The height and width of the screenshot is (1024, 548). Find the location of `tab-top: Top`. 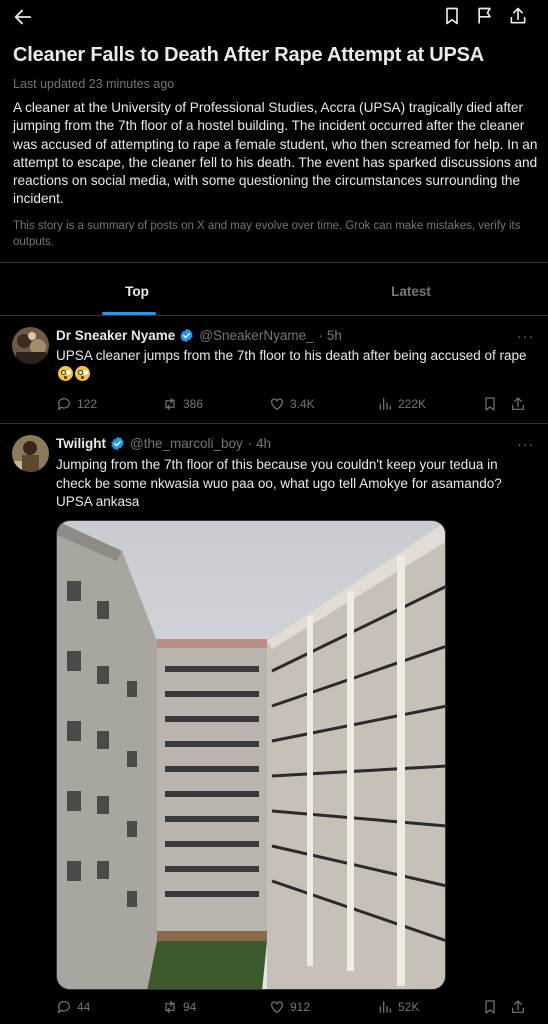

tab-top: Top is located at coordinates (137, 289).